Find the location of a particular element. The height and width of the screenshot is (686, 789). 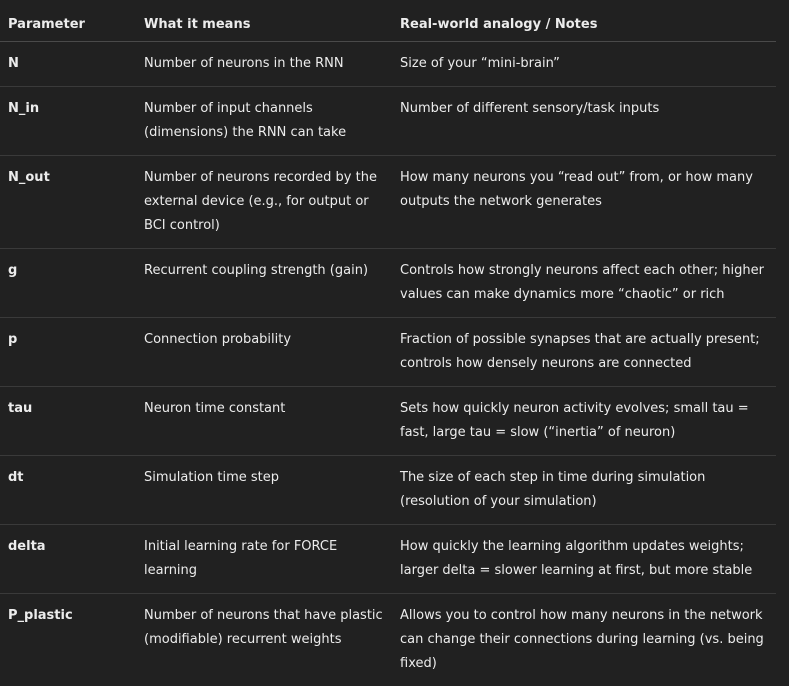

param-cell: N_in is located at coordinates (68, 121).